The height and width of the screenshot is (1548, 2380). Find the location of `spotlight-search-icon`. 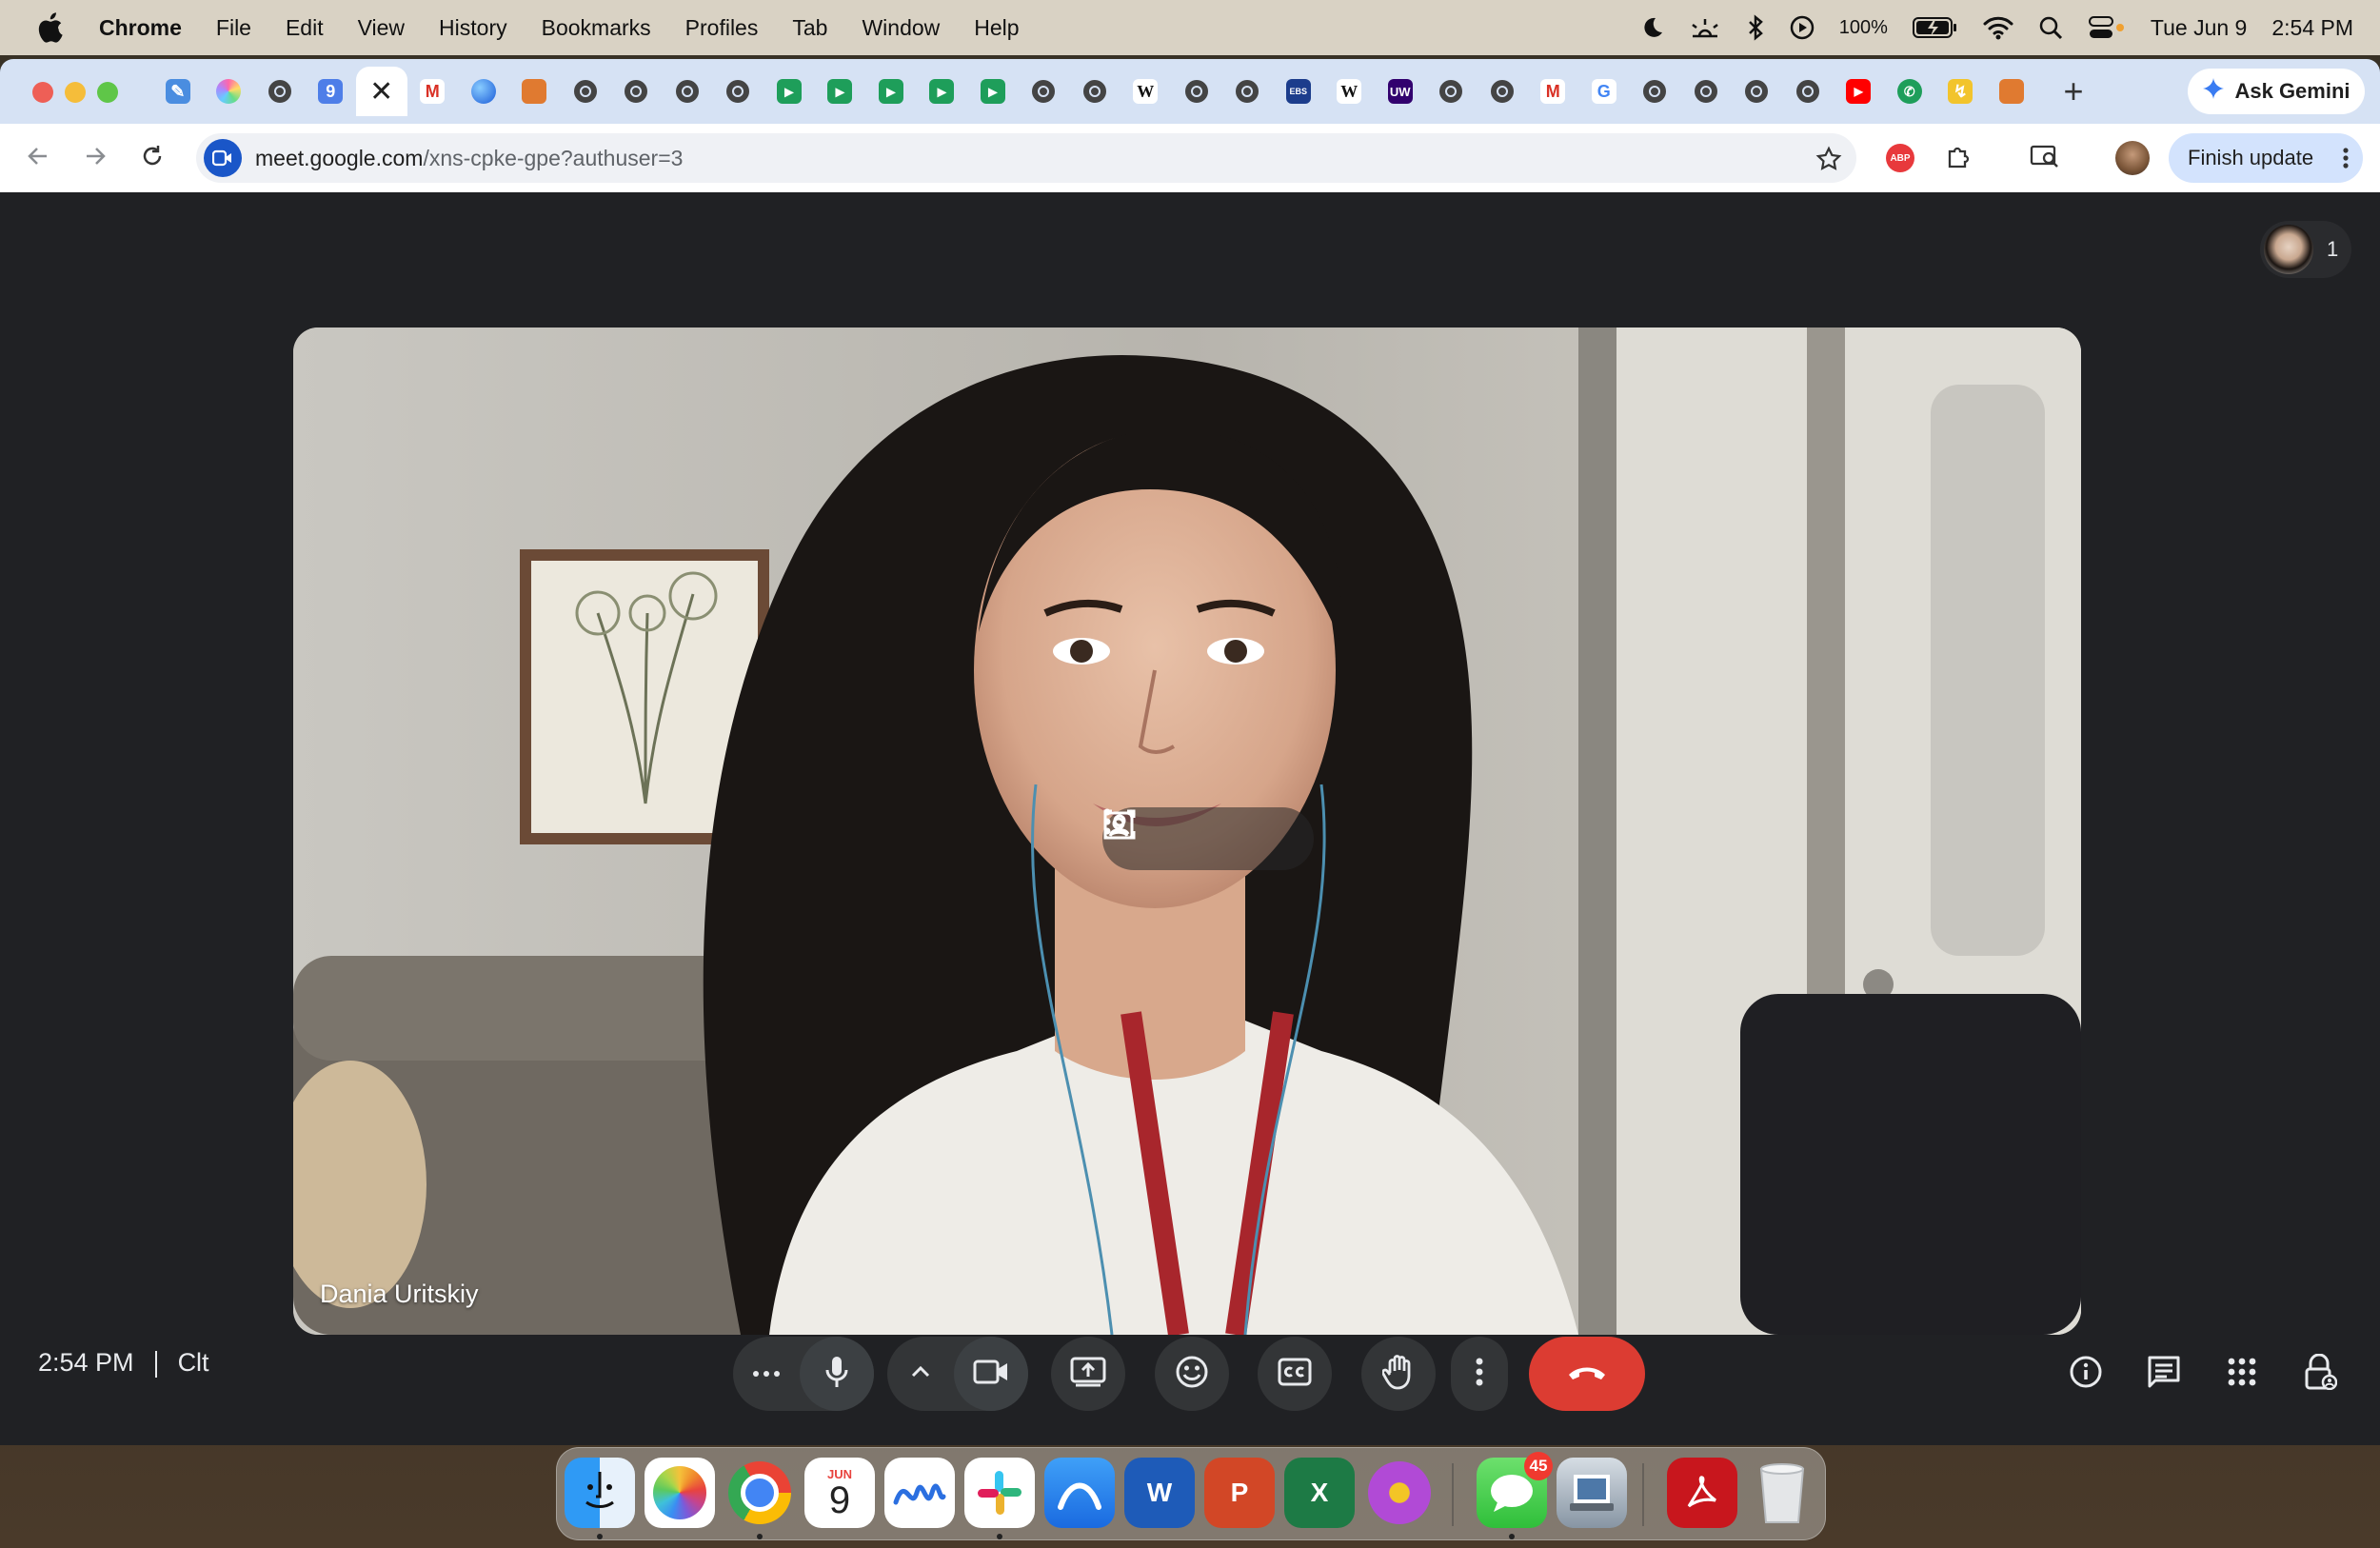

spotlight-search-icon is located at coordinates (2050, 27).